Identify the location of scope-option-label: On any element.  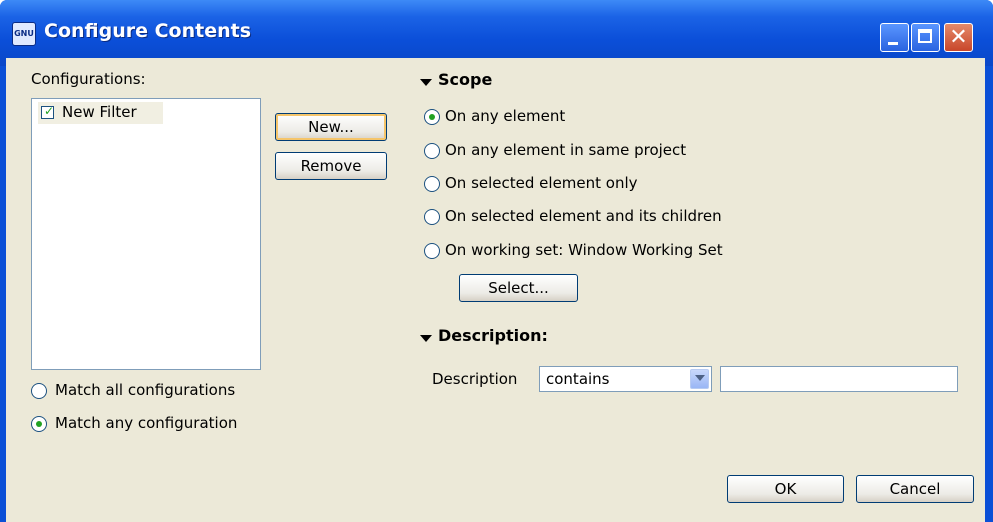
(505, 116).